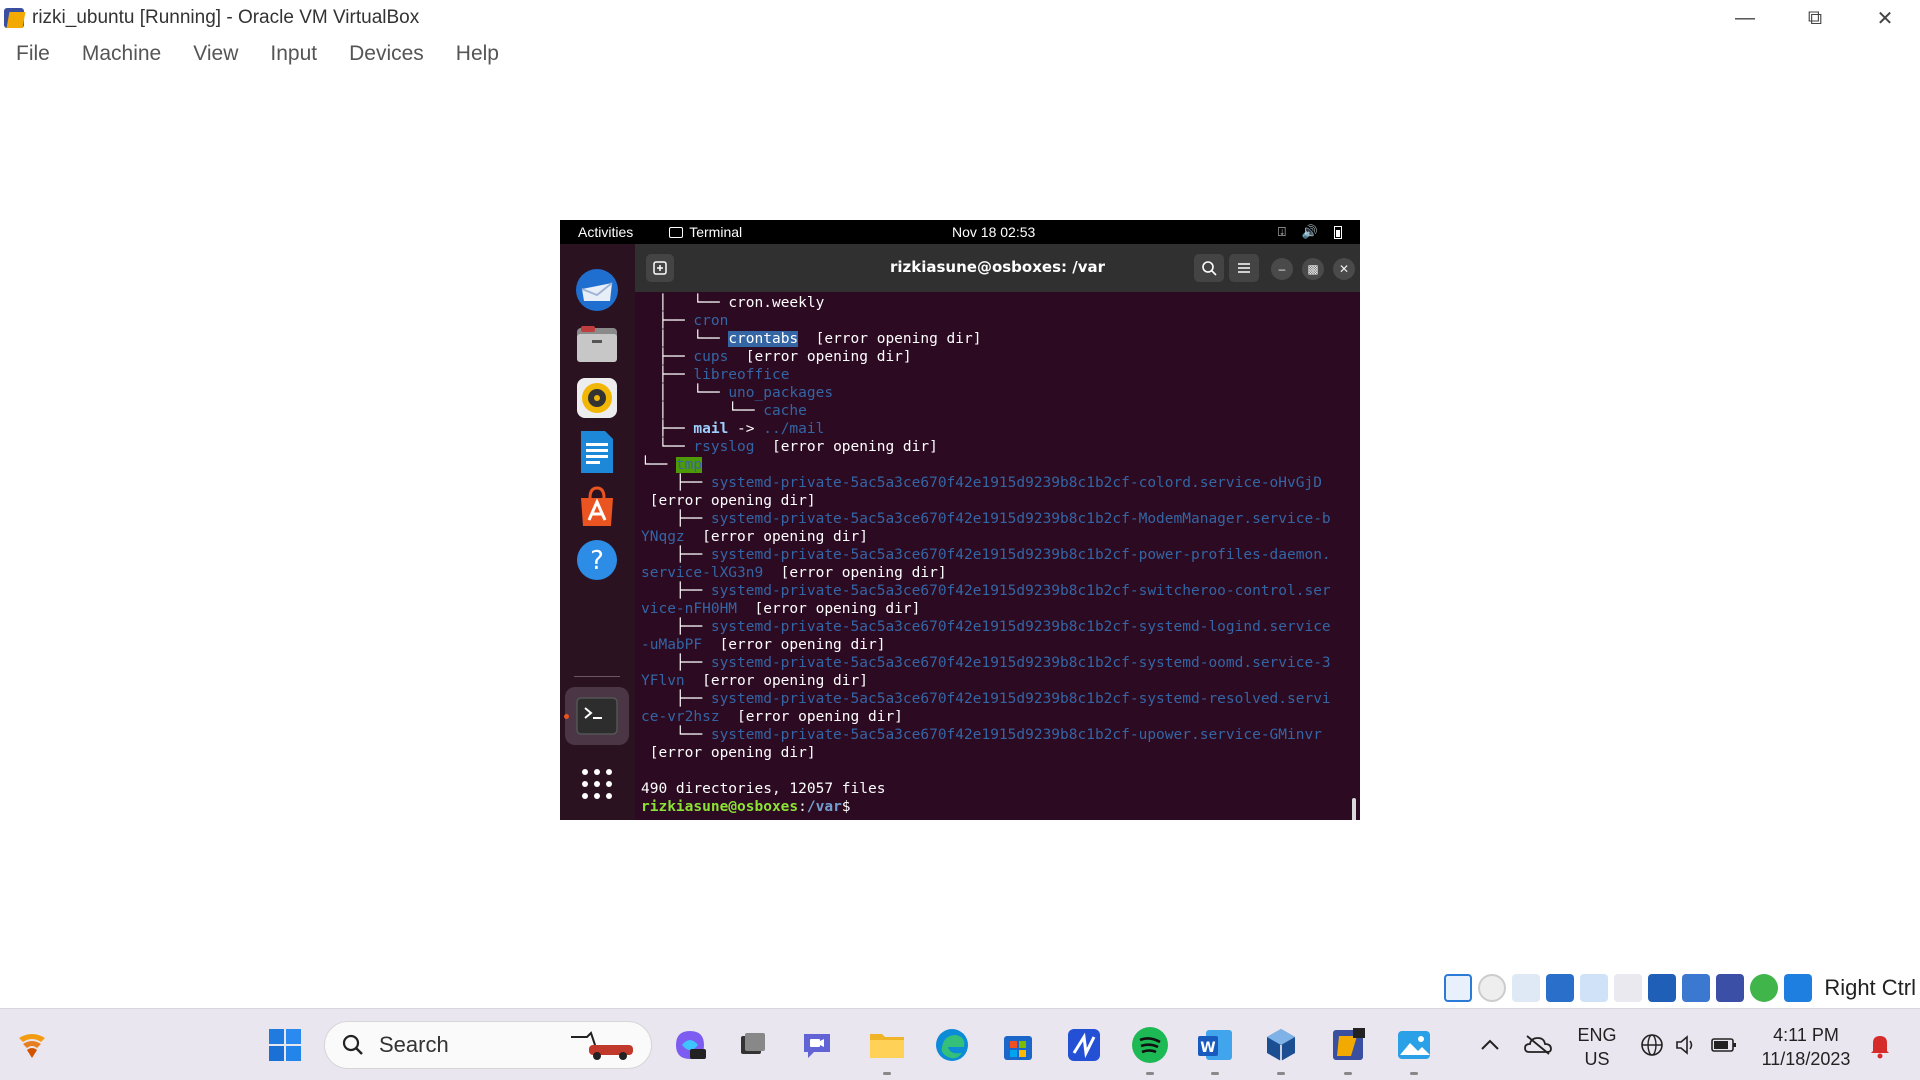 The height and width of the screenshot is (1080, 1920). What do you see at coordinates (1560, 988) in the screenshot?
I see `network-adapter-icon` at bounding box center [1560, 988].